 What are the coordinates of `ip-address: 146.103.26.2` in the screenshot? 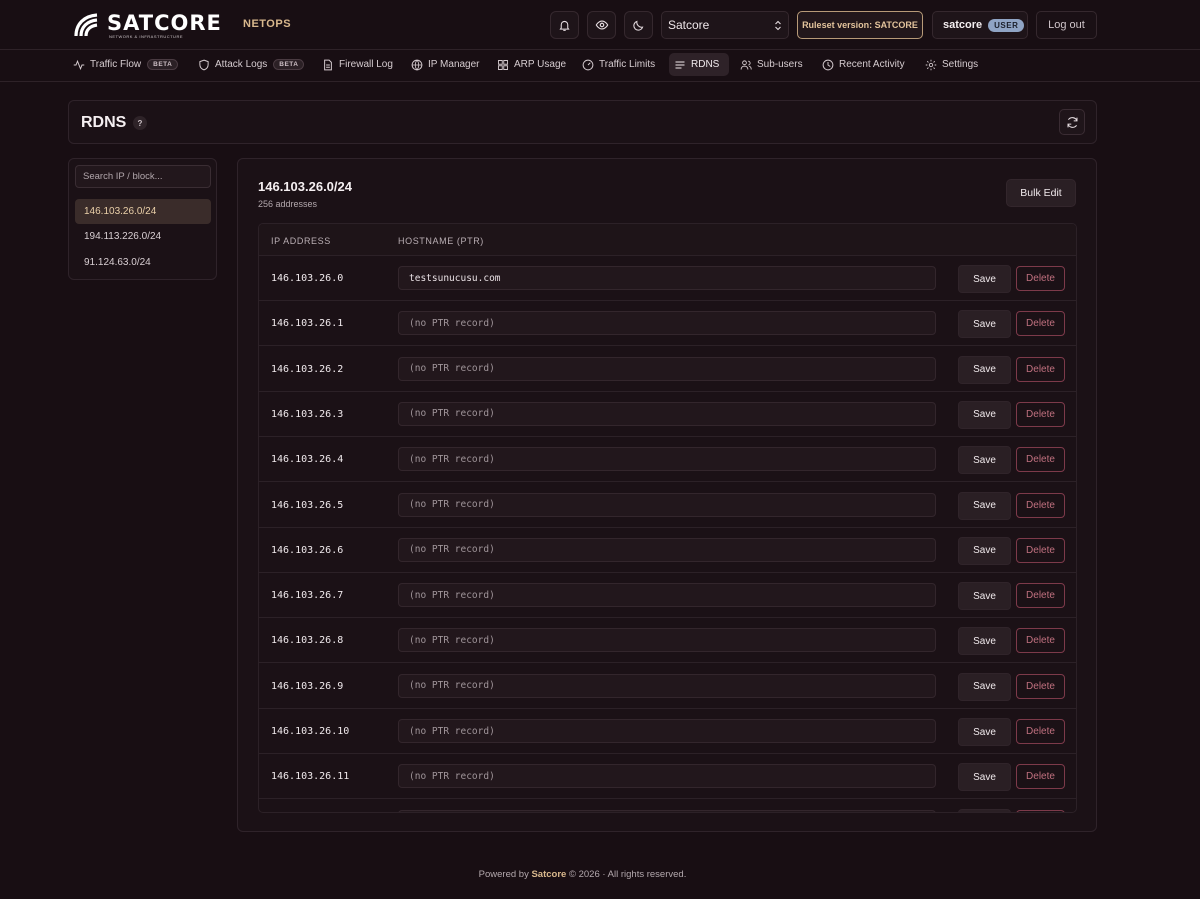 It's located at (307, 369).